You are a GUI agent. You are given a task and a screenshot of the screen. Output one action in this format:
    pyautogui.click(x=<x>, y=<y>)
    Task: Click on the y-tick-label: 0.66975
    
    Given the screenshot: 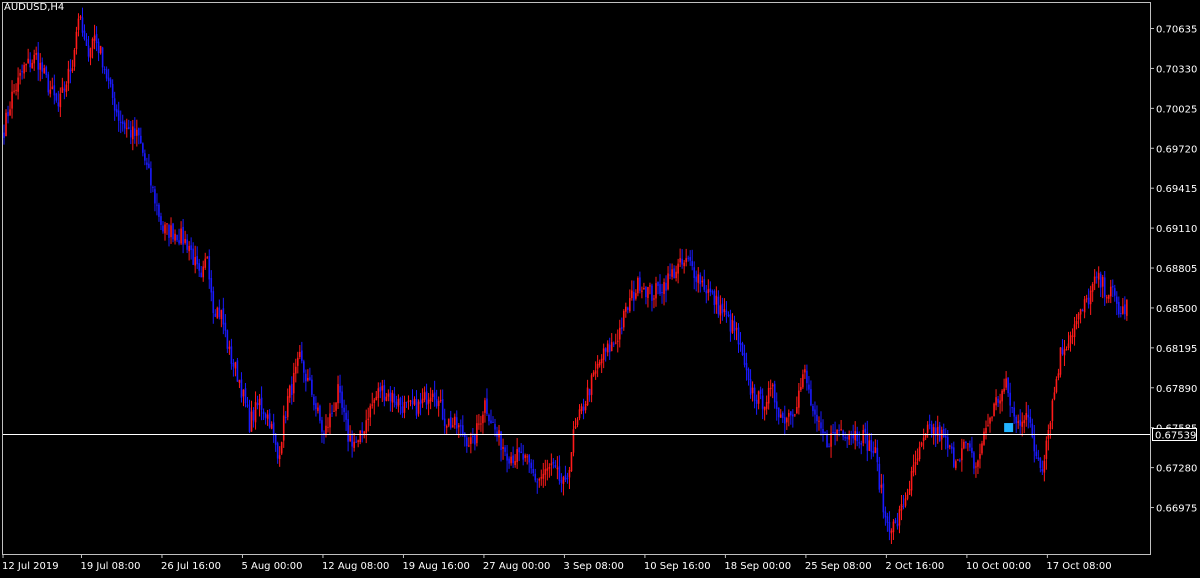 What is the action you would take?
    pyautogui.click(x=1176, y=509)
    